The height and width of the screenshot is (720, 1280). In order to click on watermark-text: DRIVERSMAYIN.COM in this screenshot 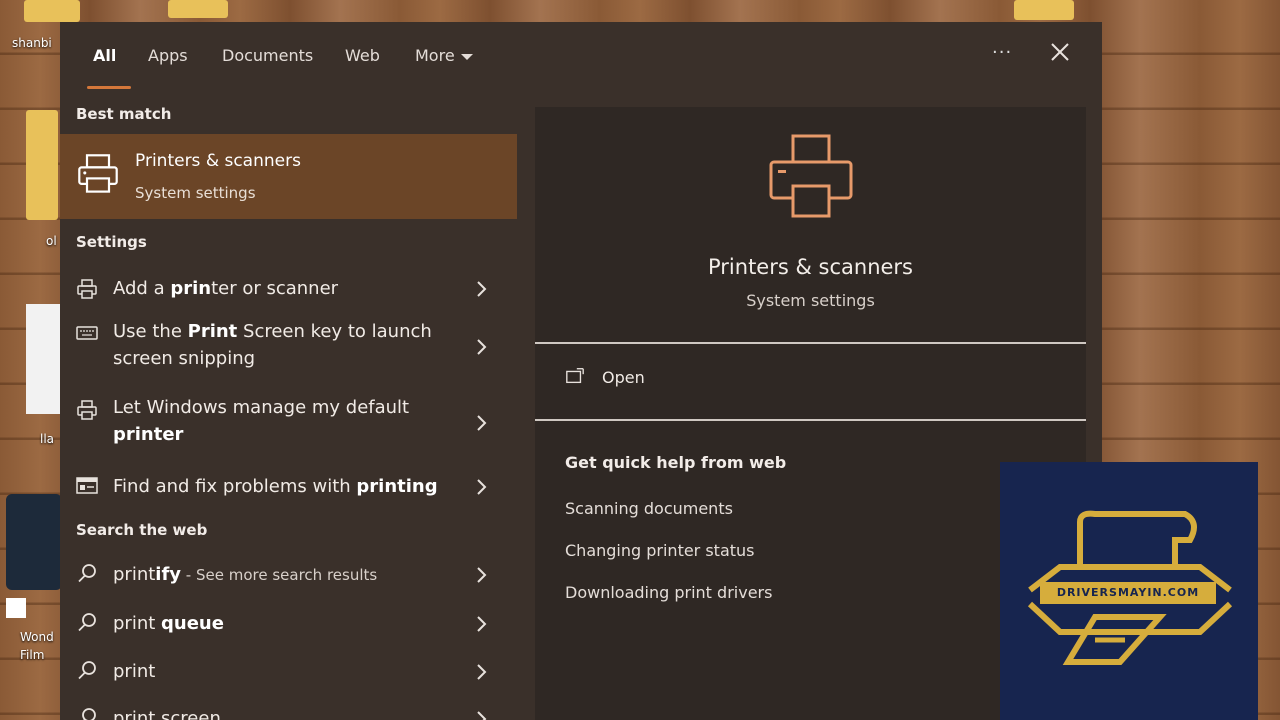, I will do `click(1128, 593)`.